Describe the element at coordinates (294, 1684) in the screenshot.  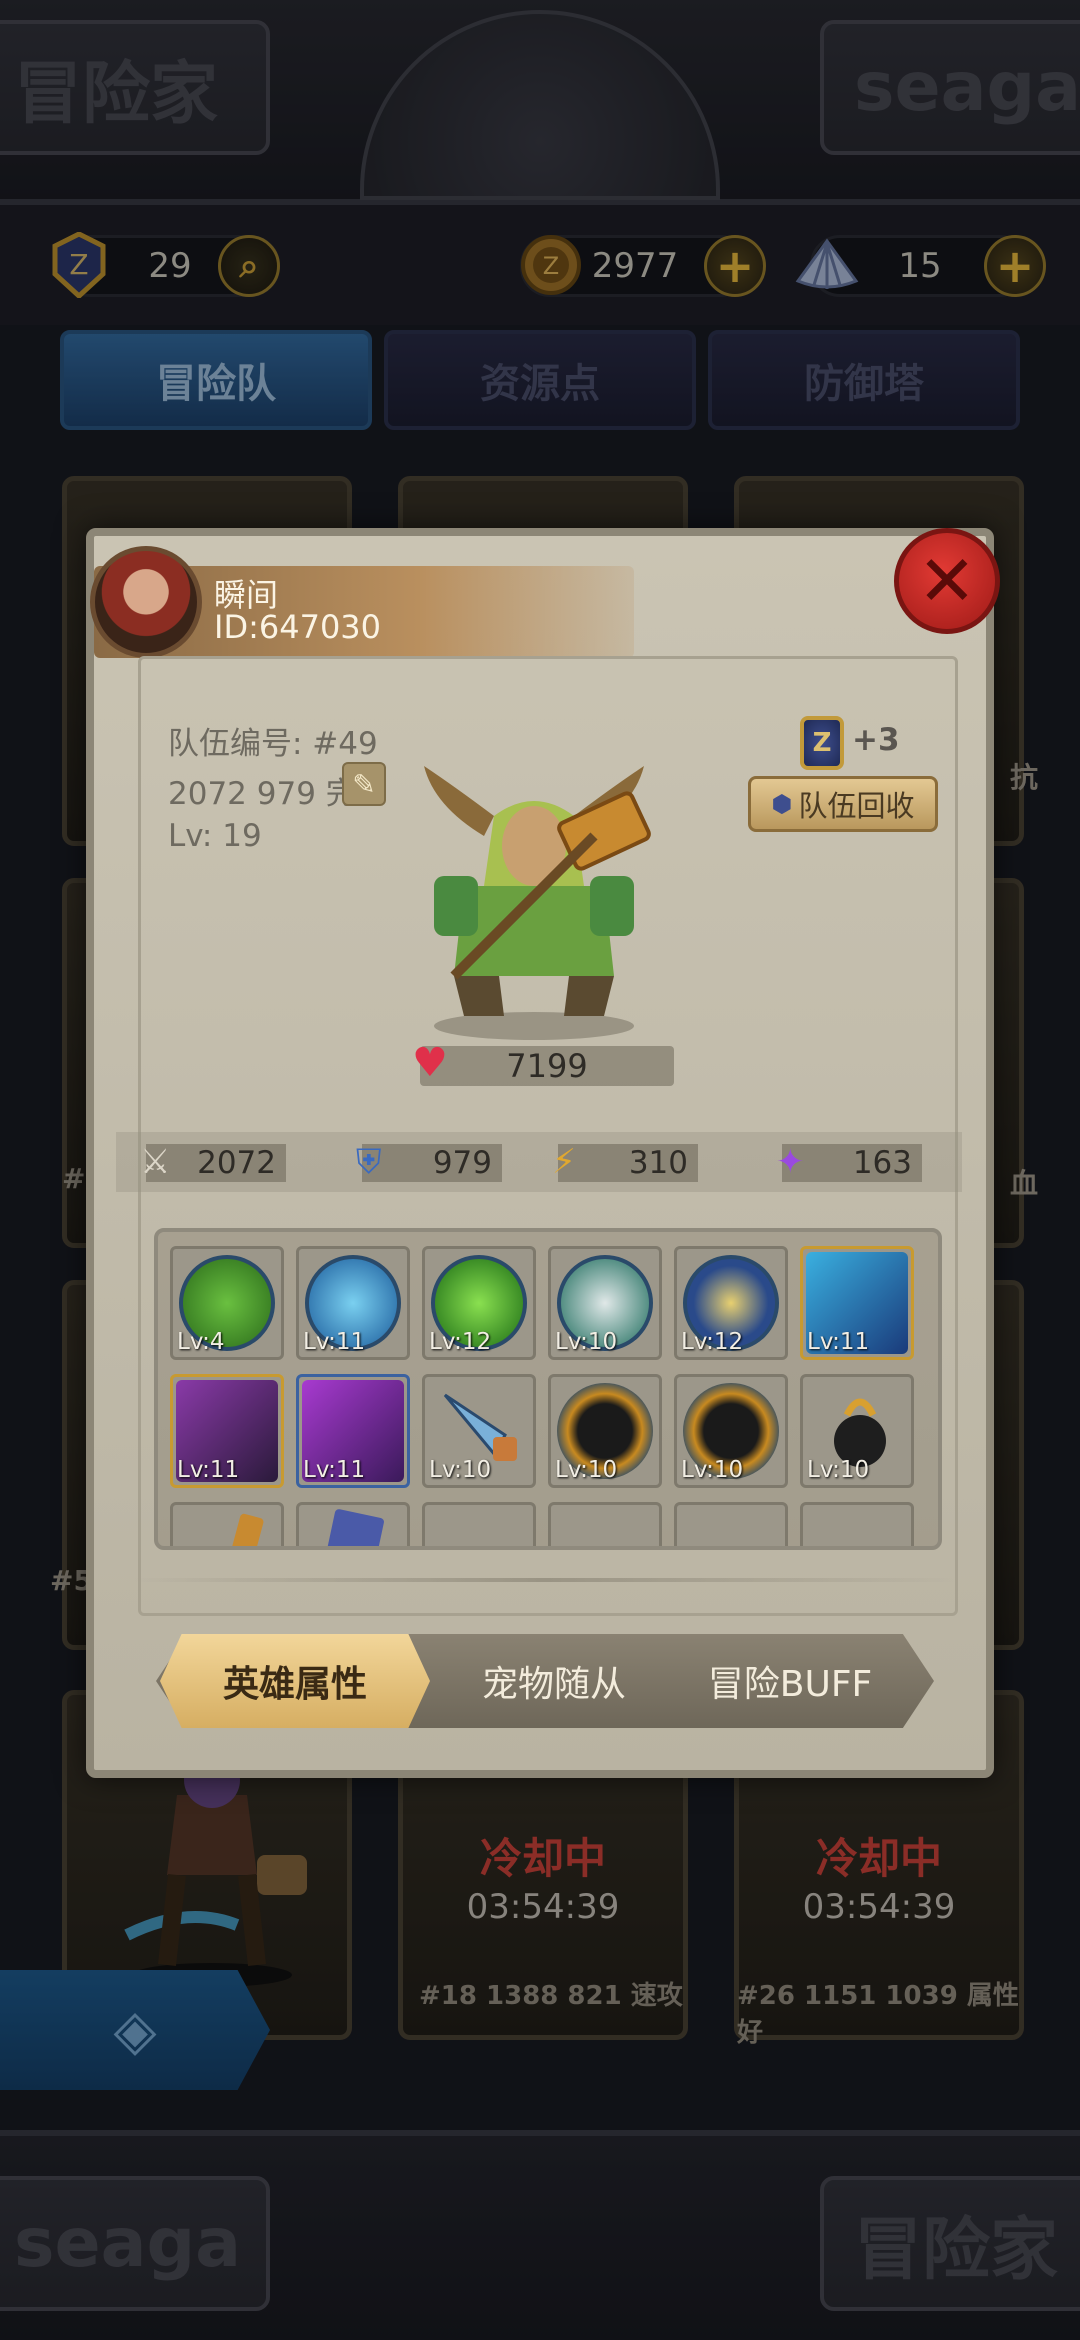
I see `tab-label: 英雄属性` at that location.